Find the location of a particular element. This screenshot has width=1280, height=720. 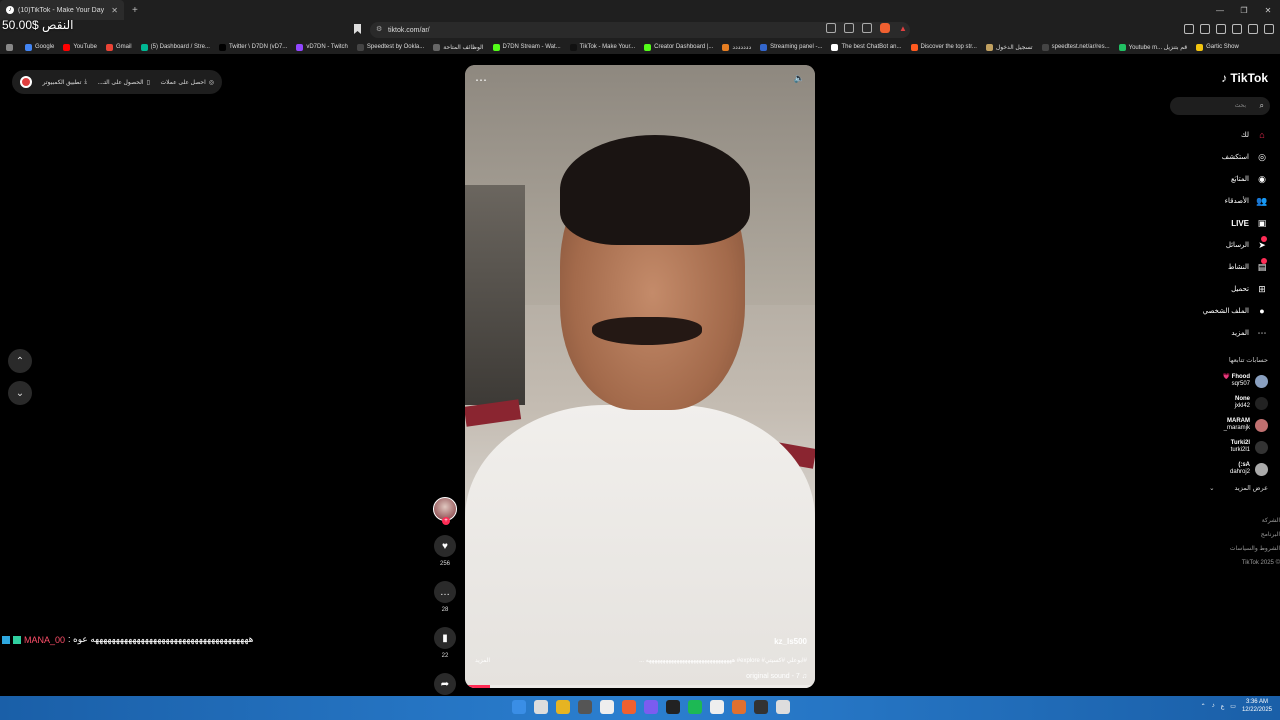

following-account: MARAM maramjk_ is located at coordinates (1218, 425).